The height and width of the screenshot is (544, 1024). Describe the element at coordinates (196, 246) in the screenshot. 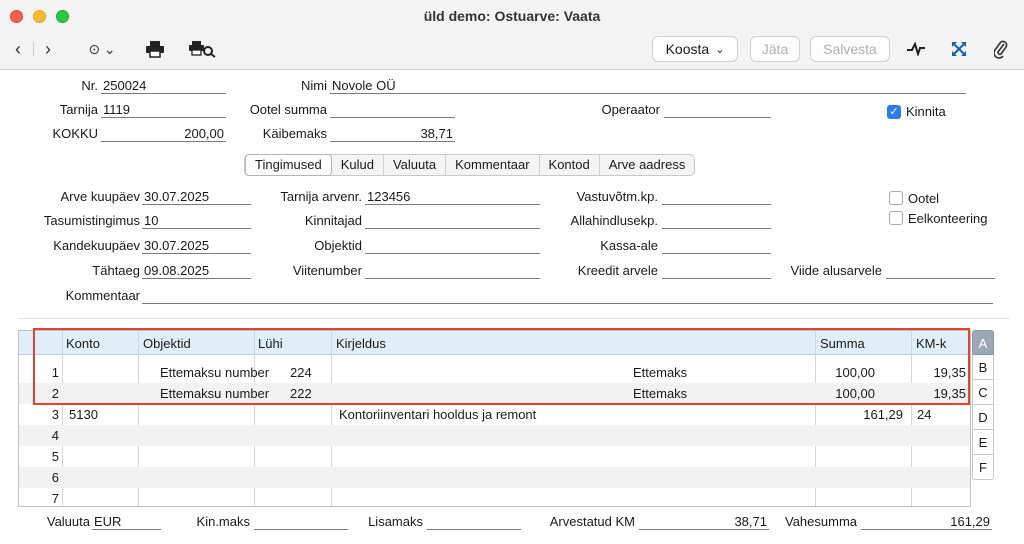

I see `kandekuupaev-field: 30.07.2025` at that location.